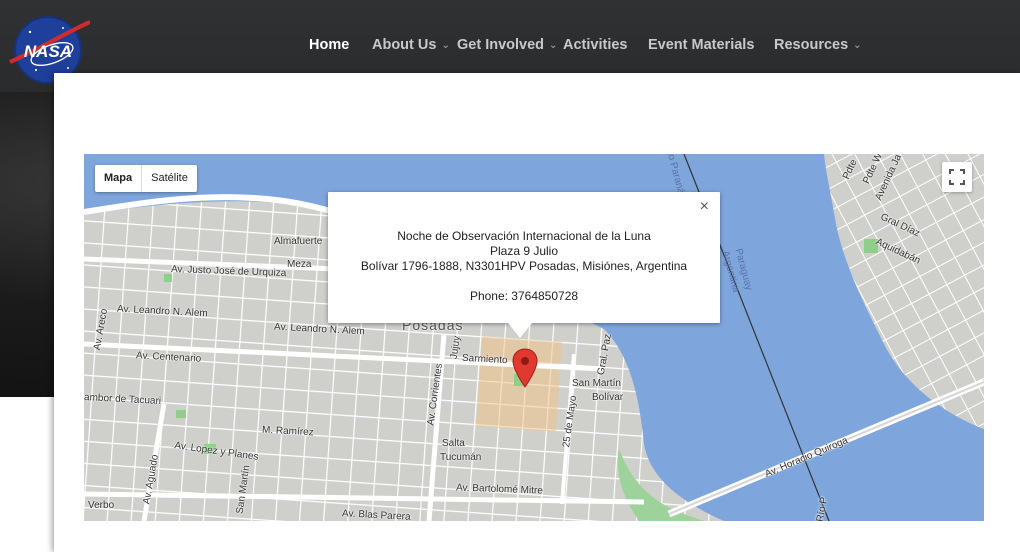 The image size is (1020, 552). I want to click on nav-about-us-label: About Us, so click(404, 45).